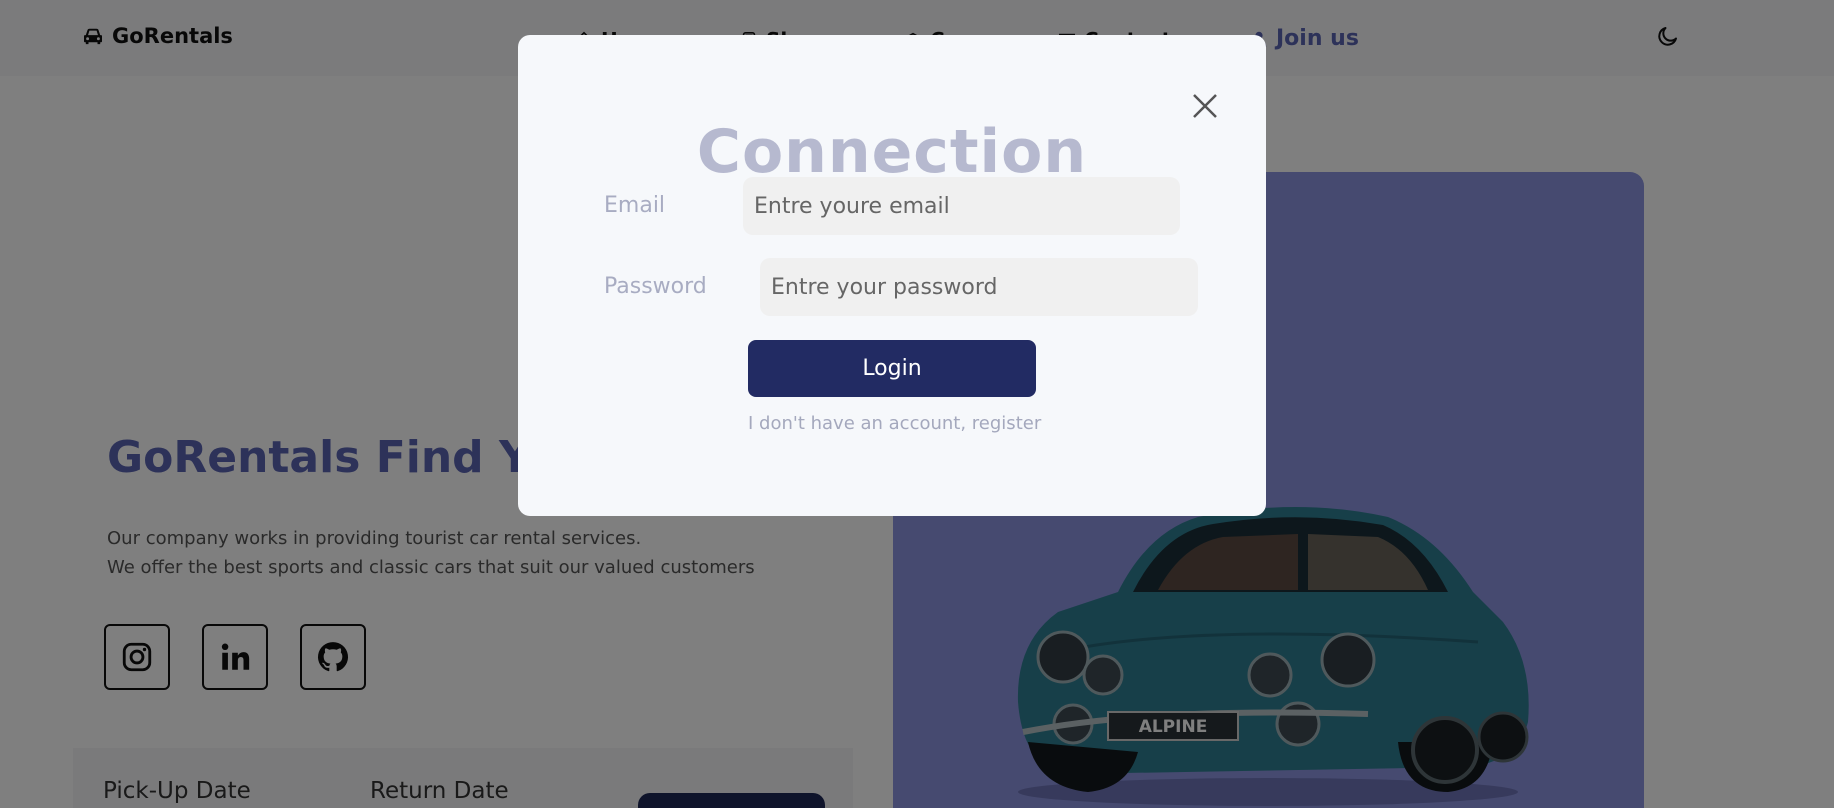 This screenshot has height=808, width=1834. I want to click on email-label: Email, so click(635, 205).